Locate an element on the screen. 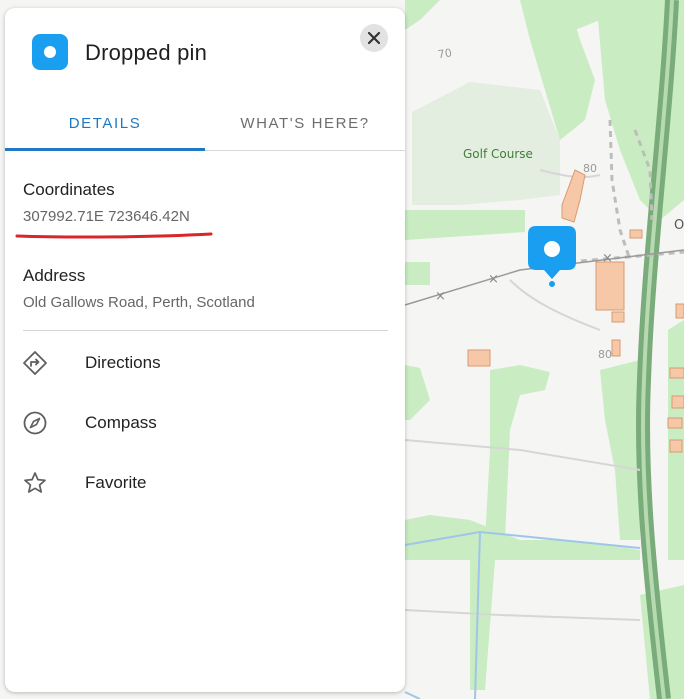  close-button is located at coordinates (374, 38).